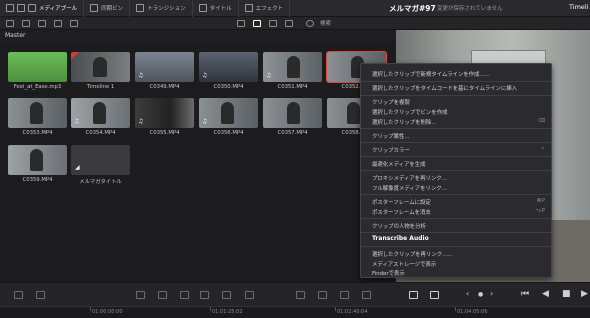 Image resolution: width=590 pixels, height=318 pixels. Describe the element at coordinates (391, 102) in the screenshot. I see `menu-item-duplicate: クリップを複製` at that location.